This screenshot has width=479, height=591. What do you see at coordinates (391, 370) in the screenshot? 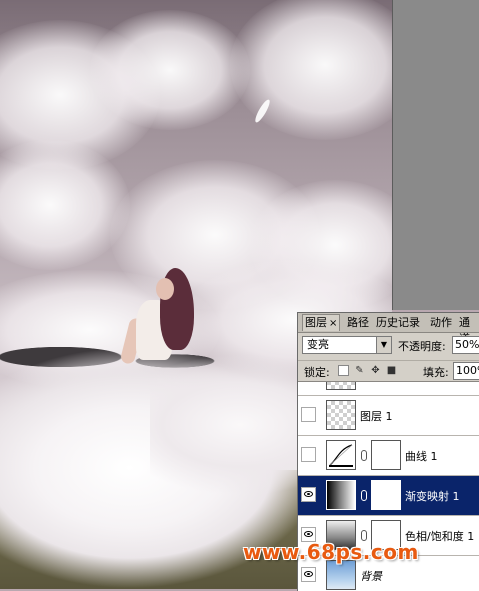
I see `lock-all-icon: ■` at bounding box center [391, 370].